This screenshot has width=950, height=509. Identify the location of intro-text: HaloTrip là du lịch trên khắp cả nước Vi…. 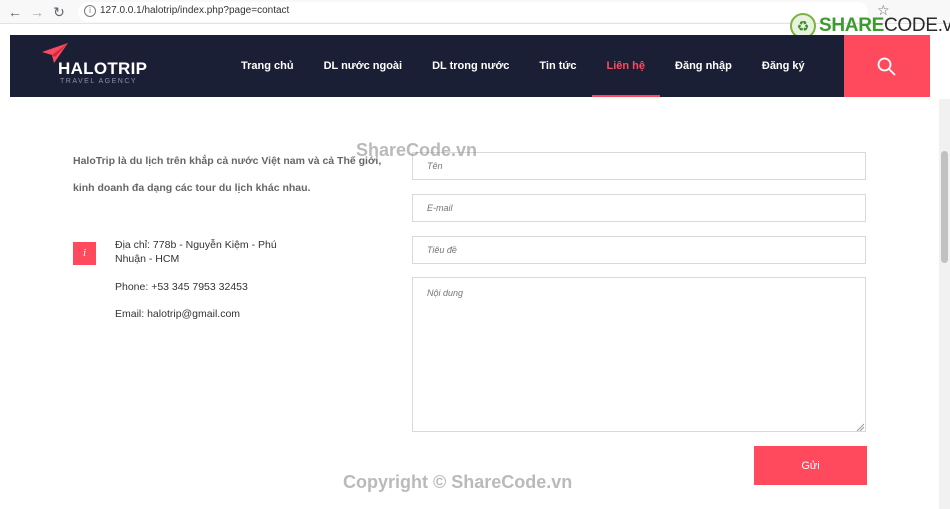
(227, 174).